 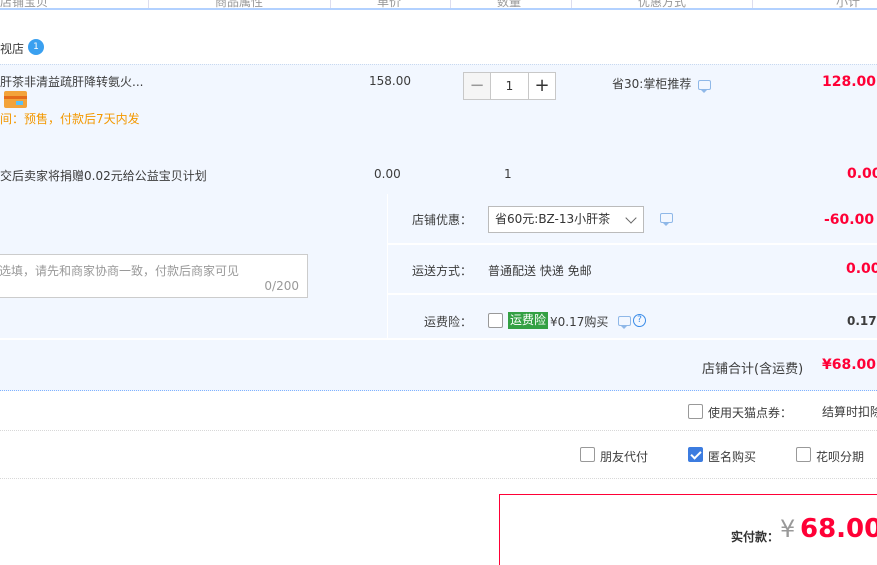 I want to click on presale-notice: 间：预售，付款后7天内发, so click(x=70, y=119).